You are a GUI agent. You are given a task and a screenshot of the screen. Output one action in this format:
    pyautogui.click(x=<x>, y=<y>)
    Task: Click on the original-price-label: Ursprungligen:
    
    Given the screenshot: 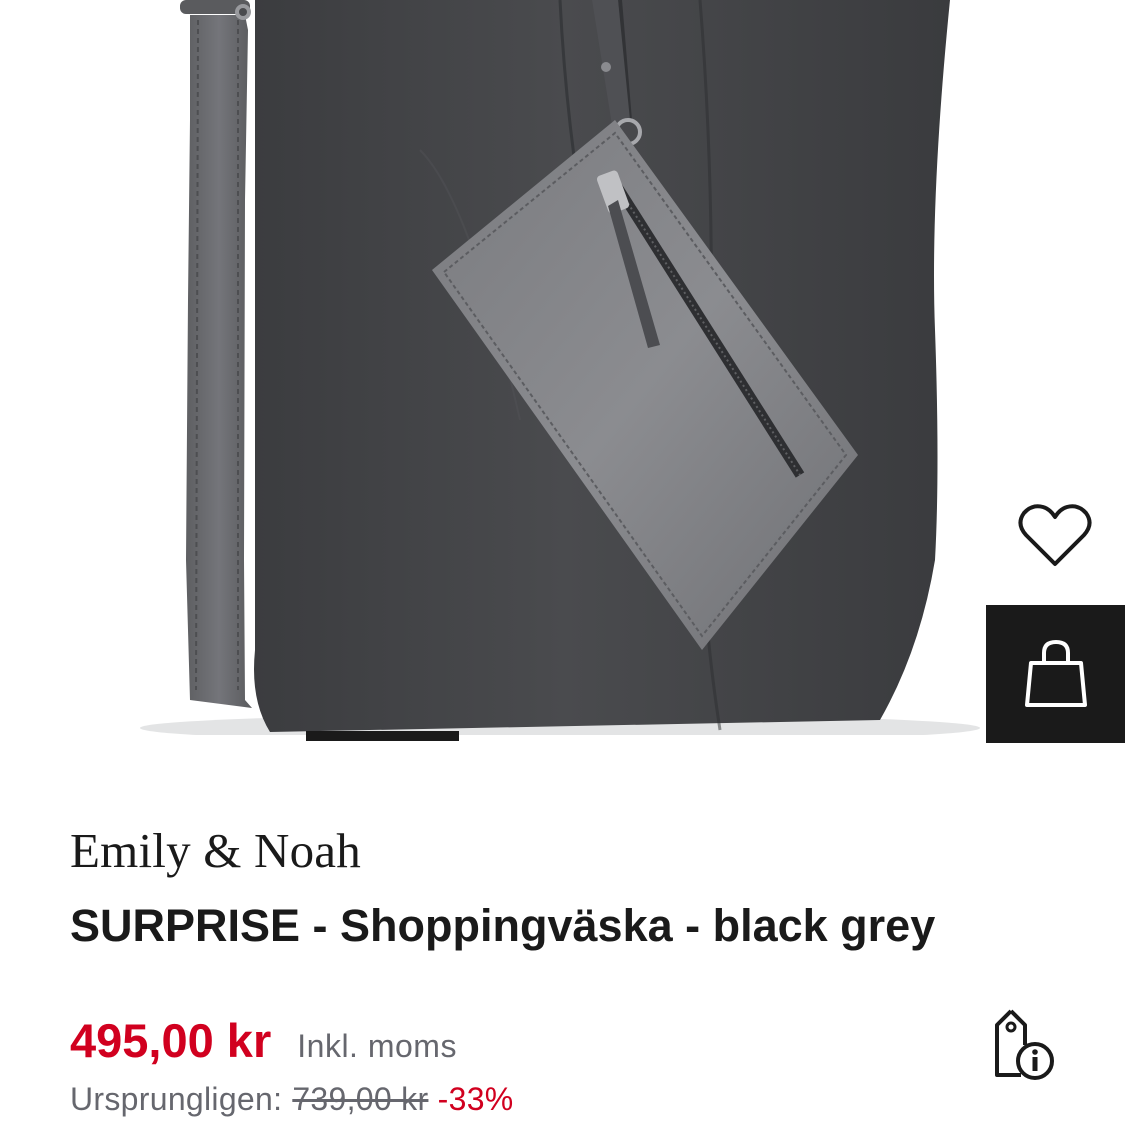 What is the action you would take?
    pyautogui.click(x=176, y=1099)
    